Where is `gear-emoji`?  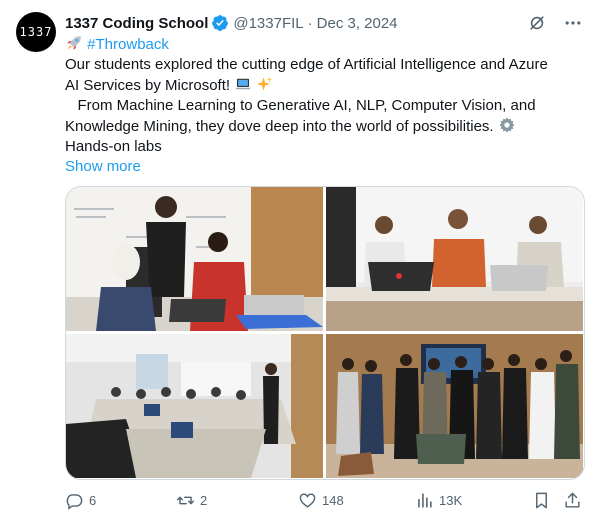 gear-emoji is located at coordinates (507, 125).